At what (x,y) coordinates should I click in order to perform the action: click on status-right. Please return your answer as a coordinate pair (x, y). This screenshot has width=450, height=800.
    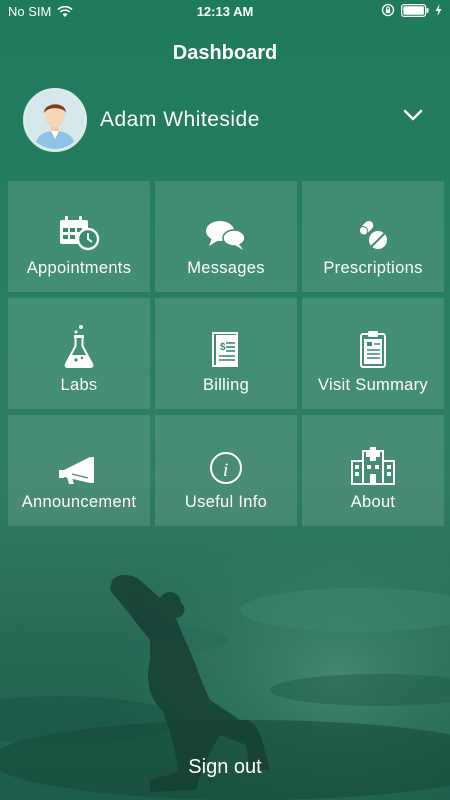
    Looking at the image, I should click on (411, 10).